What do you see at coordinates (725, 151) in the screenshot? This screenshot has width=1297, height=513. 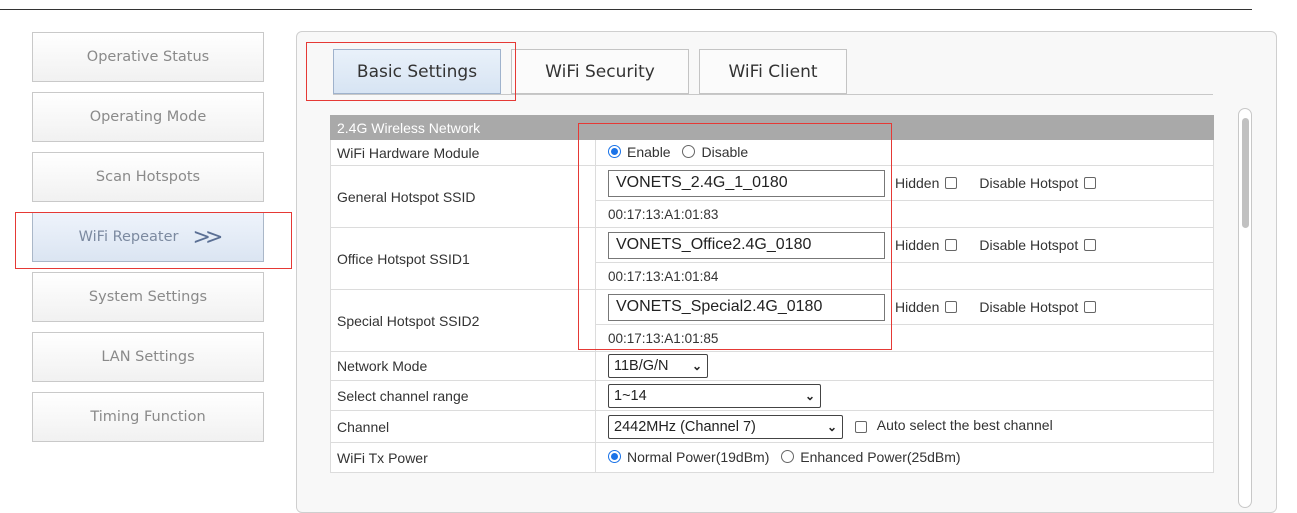 I see `disable-label: Disable` at bounding box center [725, 151].